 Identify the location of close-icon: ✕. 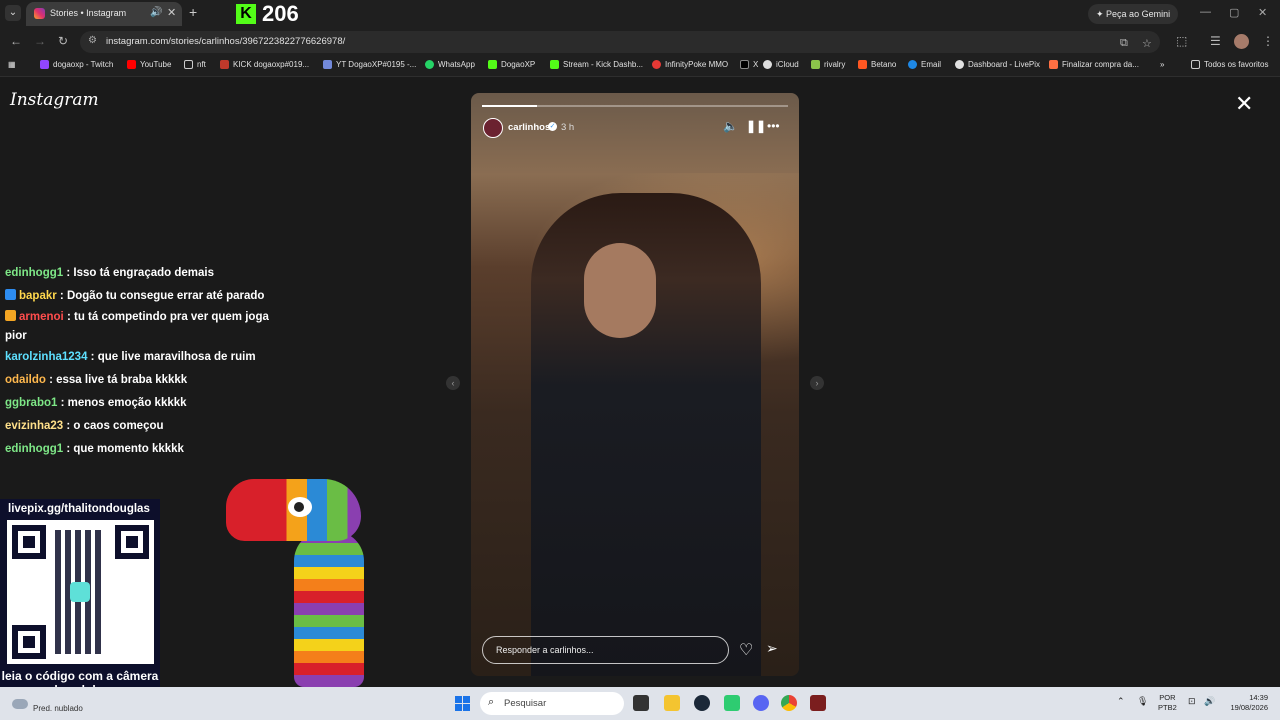
(1244, 104).